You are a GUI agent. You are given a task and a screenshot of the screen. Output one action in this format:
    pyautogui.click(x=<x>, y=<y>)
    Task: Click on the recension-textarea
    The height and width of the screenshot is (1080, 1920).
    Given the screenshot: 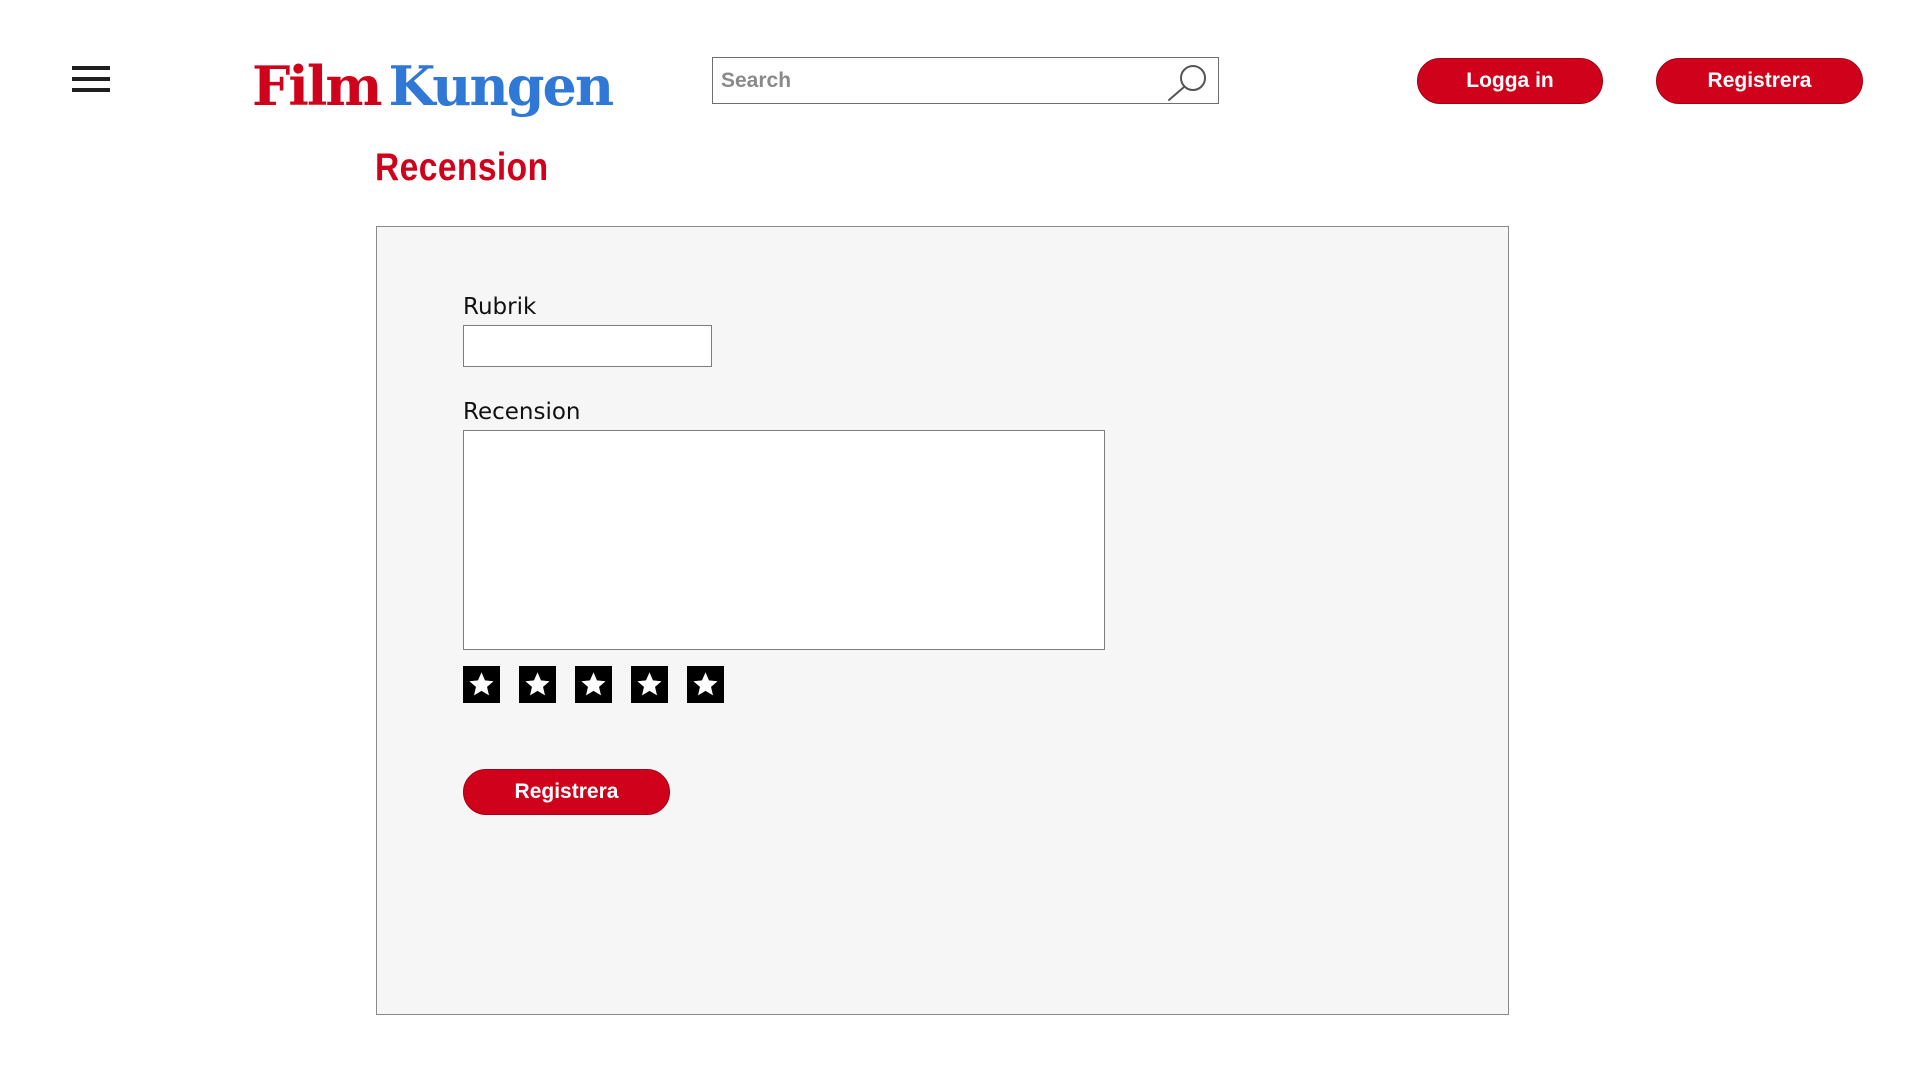 What is the action you would take?
    pyautogui.click(x=784, y=540)
    